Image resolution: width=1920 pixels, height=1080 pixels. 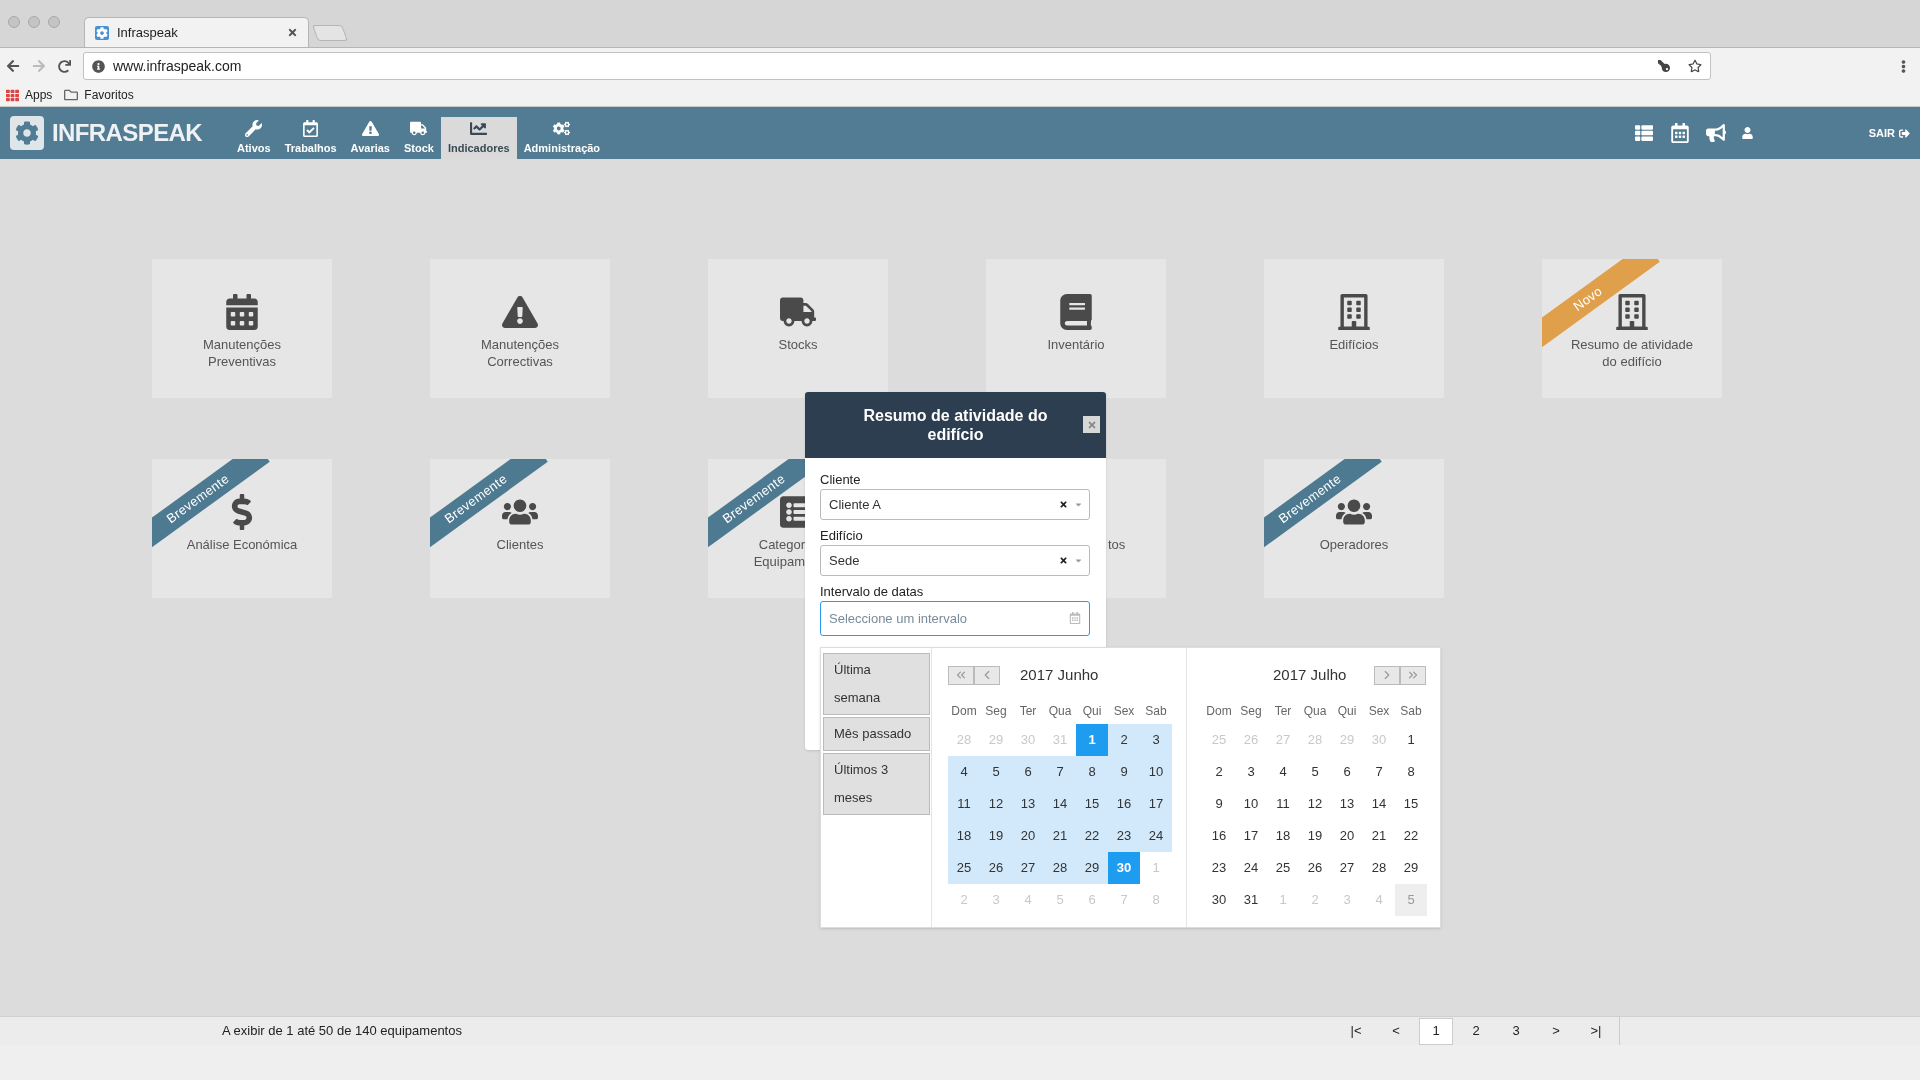 What do you see at coordinates (1076, 328) in the screenshot?
I see `card: Inventário` at bounding box center [1076, 328].